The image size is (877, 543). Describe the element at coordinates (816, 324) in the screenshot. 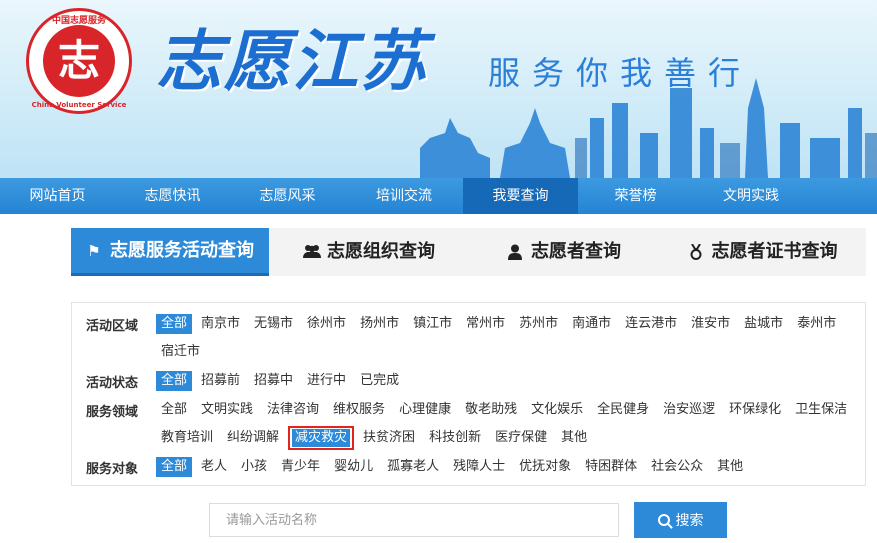

I see `filter-option: 泰州市` at that location.